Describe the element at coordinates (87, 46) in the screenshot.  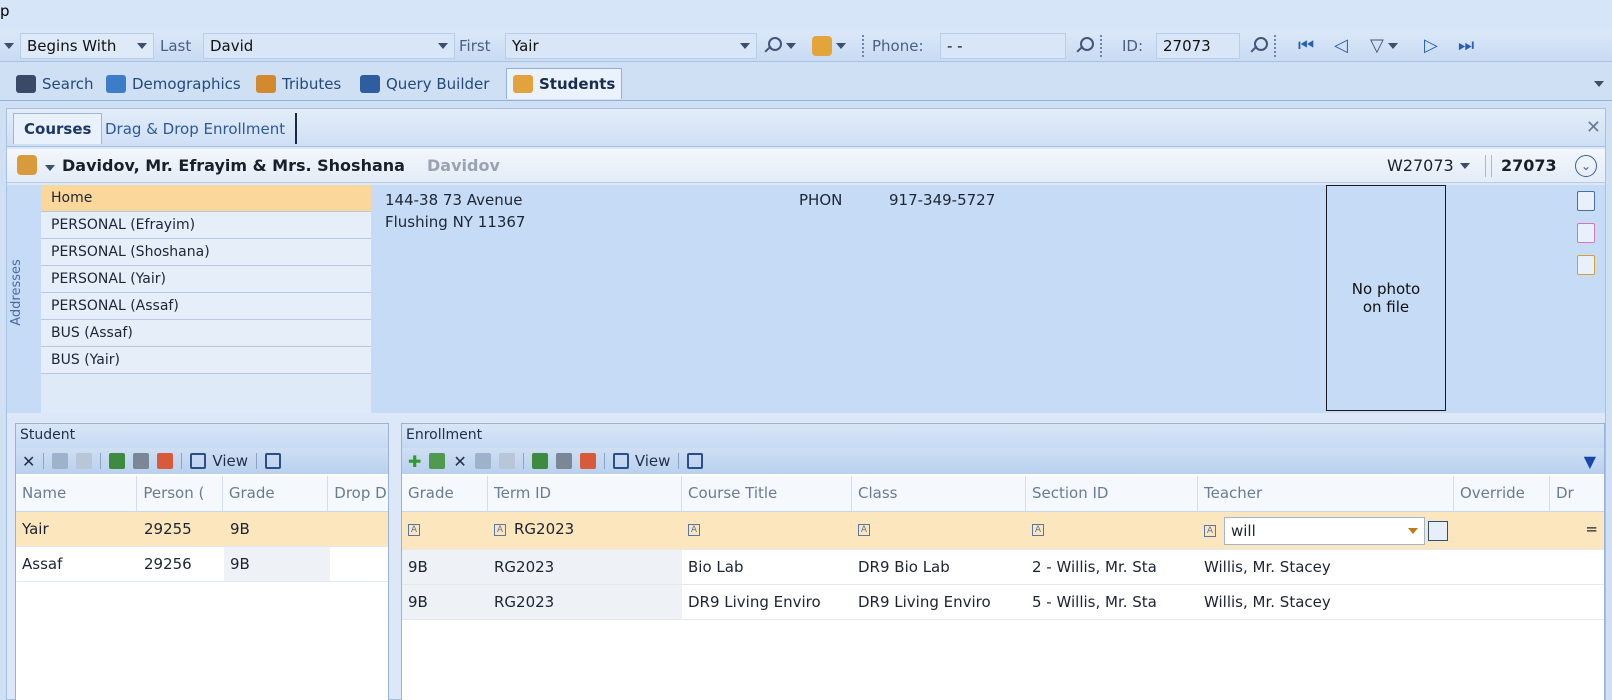
I see `search-mode-select: Begins With` at that location.